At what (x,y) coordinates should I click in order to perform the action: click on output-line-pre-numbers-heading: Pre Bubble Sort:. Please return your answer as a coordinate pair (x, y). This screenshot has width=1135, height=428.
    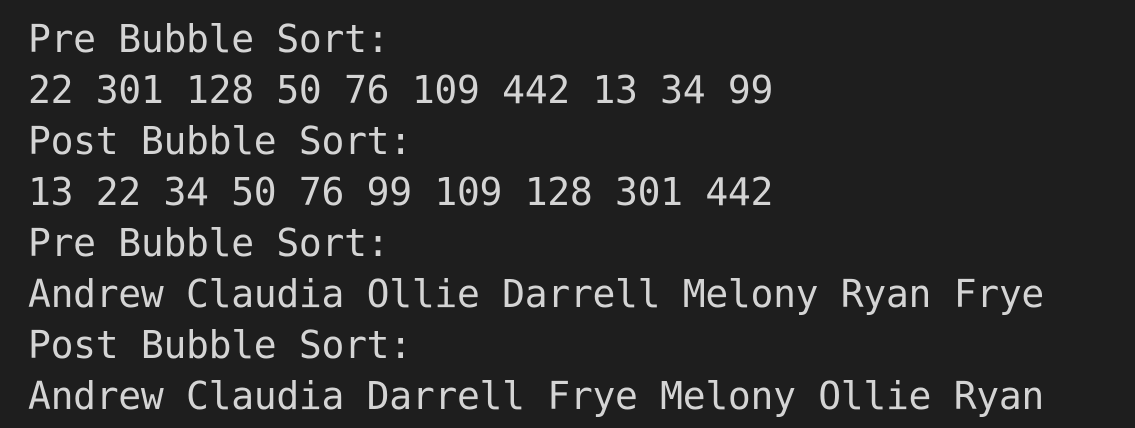
    Looking at the image, I should click on (209, 39).